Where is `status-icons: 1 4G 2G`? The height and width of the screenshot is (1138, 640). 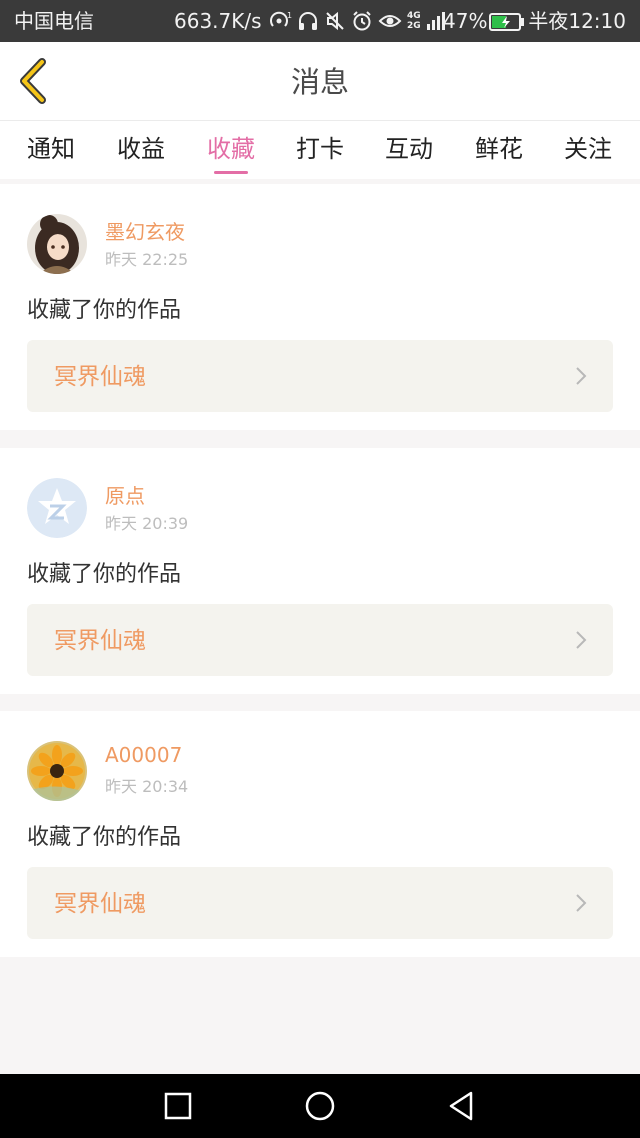 status-icons: 1 4G 2G is located at coordinates (358, 21).